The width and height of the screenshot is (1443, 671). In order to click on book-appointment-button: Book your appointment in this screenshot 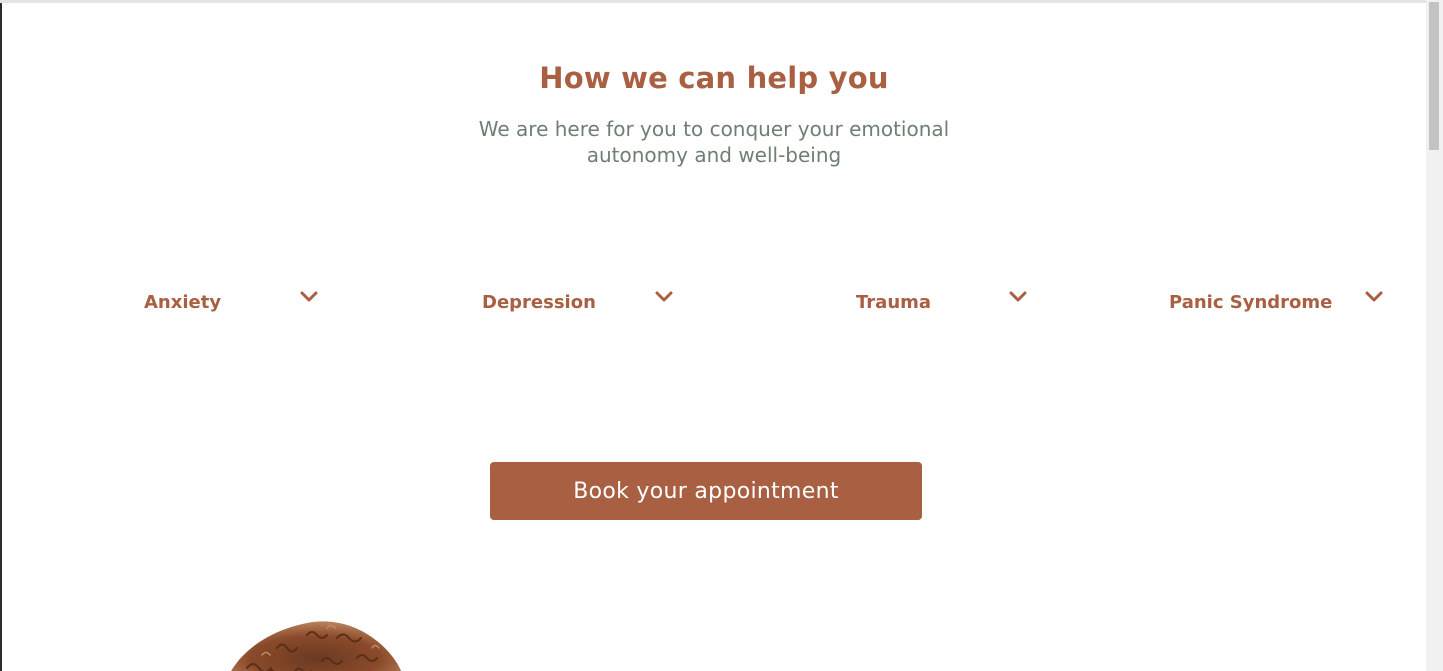, I will do `click(706, 491)`.